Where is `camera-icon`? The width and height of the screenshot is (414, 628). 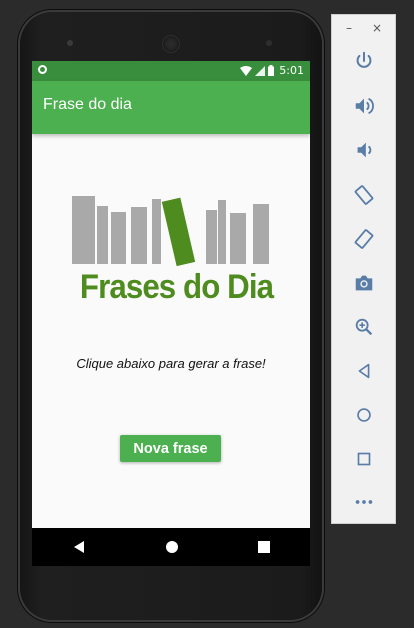
camera-icon is located at coordinates (364, 283).